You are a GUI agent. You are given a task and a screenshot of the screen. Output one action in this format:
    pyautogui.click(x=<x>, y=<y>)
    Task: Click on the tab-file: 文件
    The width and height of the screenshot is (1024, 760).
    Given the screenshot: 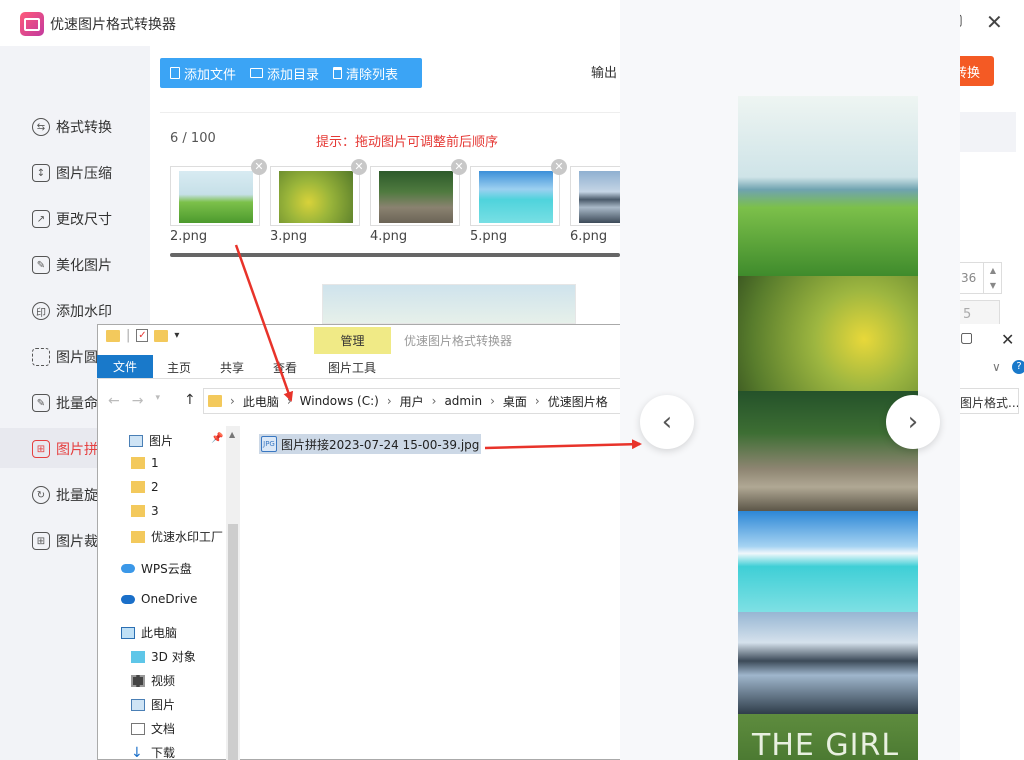 What is the action you would take?
    pyautogui.click(x=125, y=366)
    